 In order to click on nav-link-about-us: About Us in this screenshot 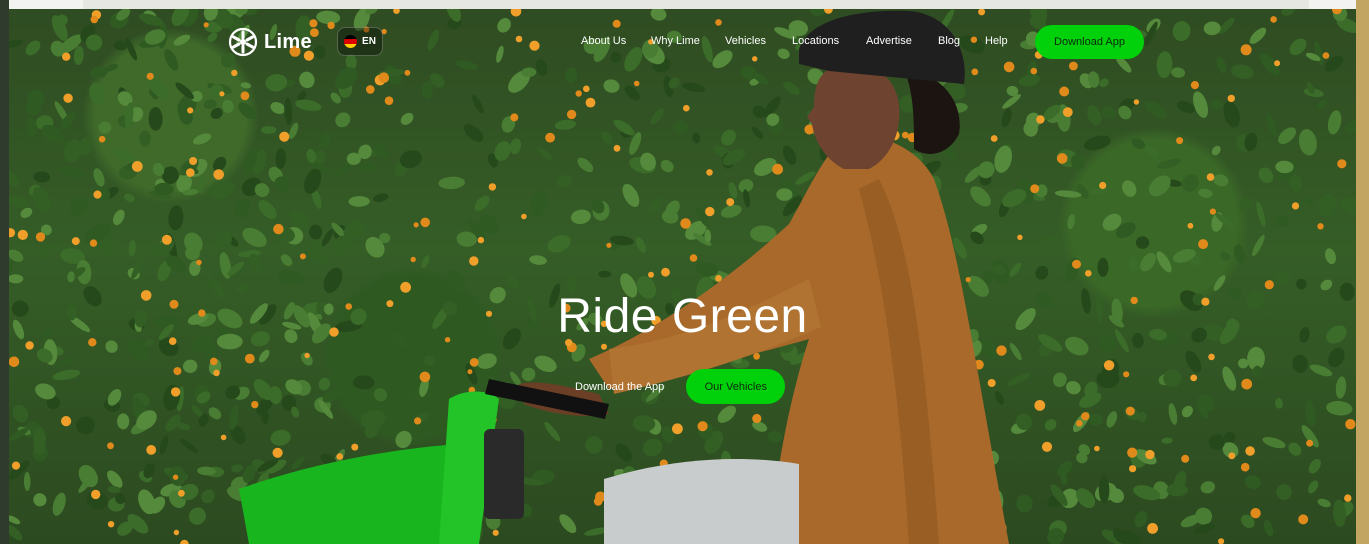, I will do `click(603, 41)`.